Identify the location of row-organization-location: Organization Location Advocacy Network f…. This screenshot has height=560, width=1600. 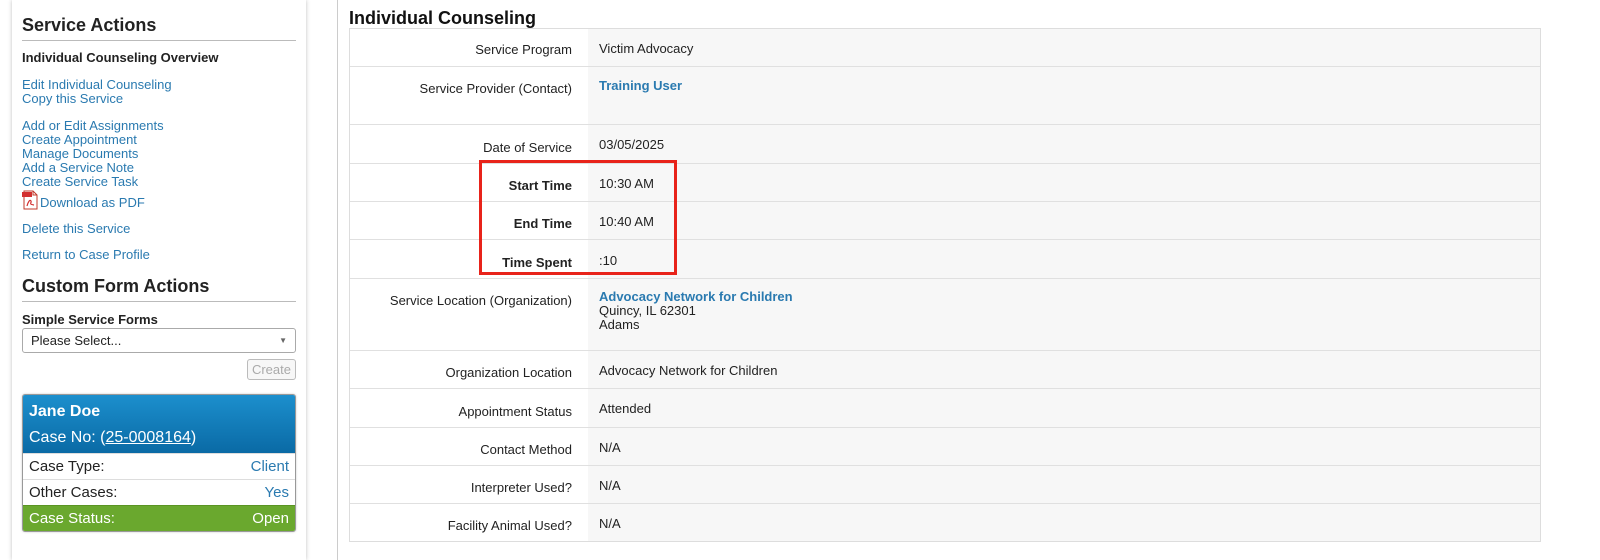
(945, 370).